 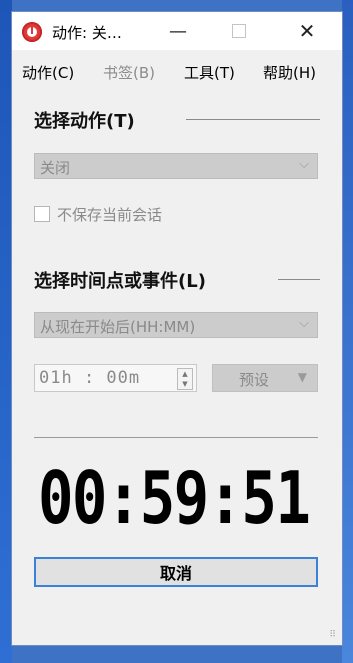 I want to click on resize-grip-icon: ⠿, so click(x=332, y=635).